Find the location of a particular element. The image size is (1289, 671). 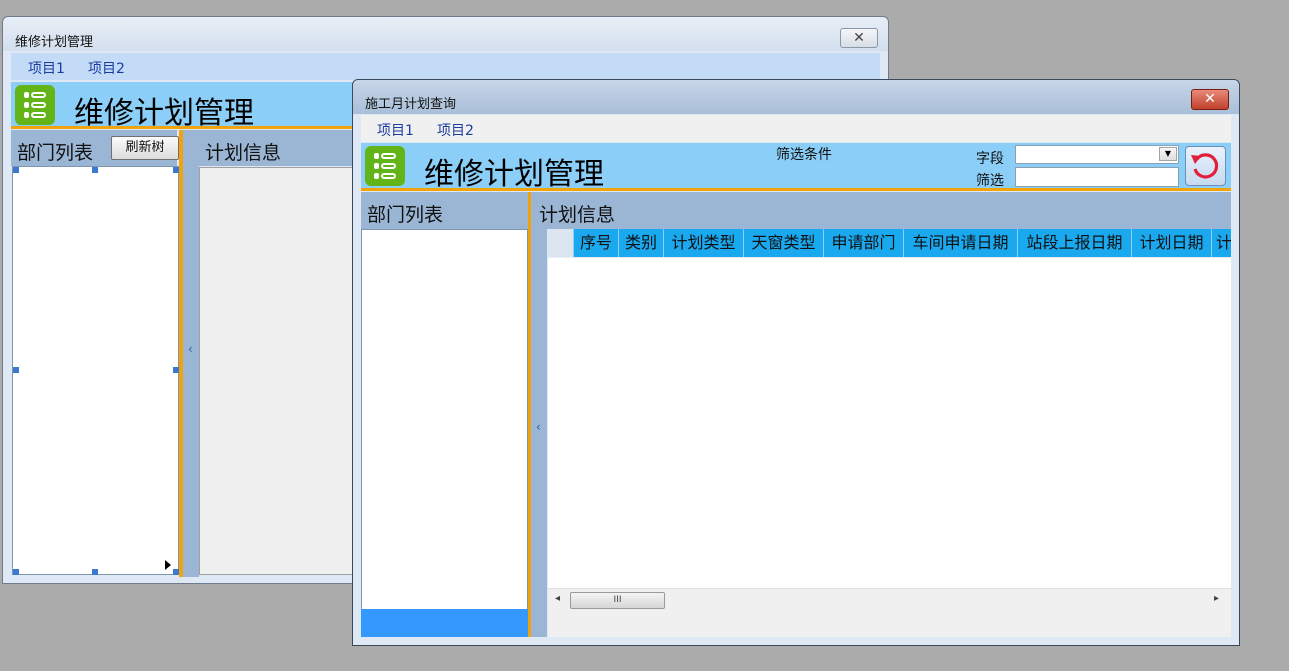

front-menubar: 项目1 项目2 is located at coordinates (796, 128).